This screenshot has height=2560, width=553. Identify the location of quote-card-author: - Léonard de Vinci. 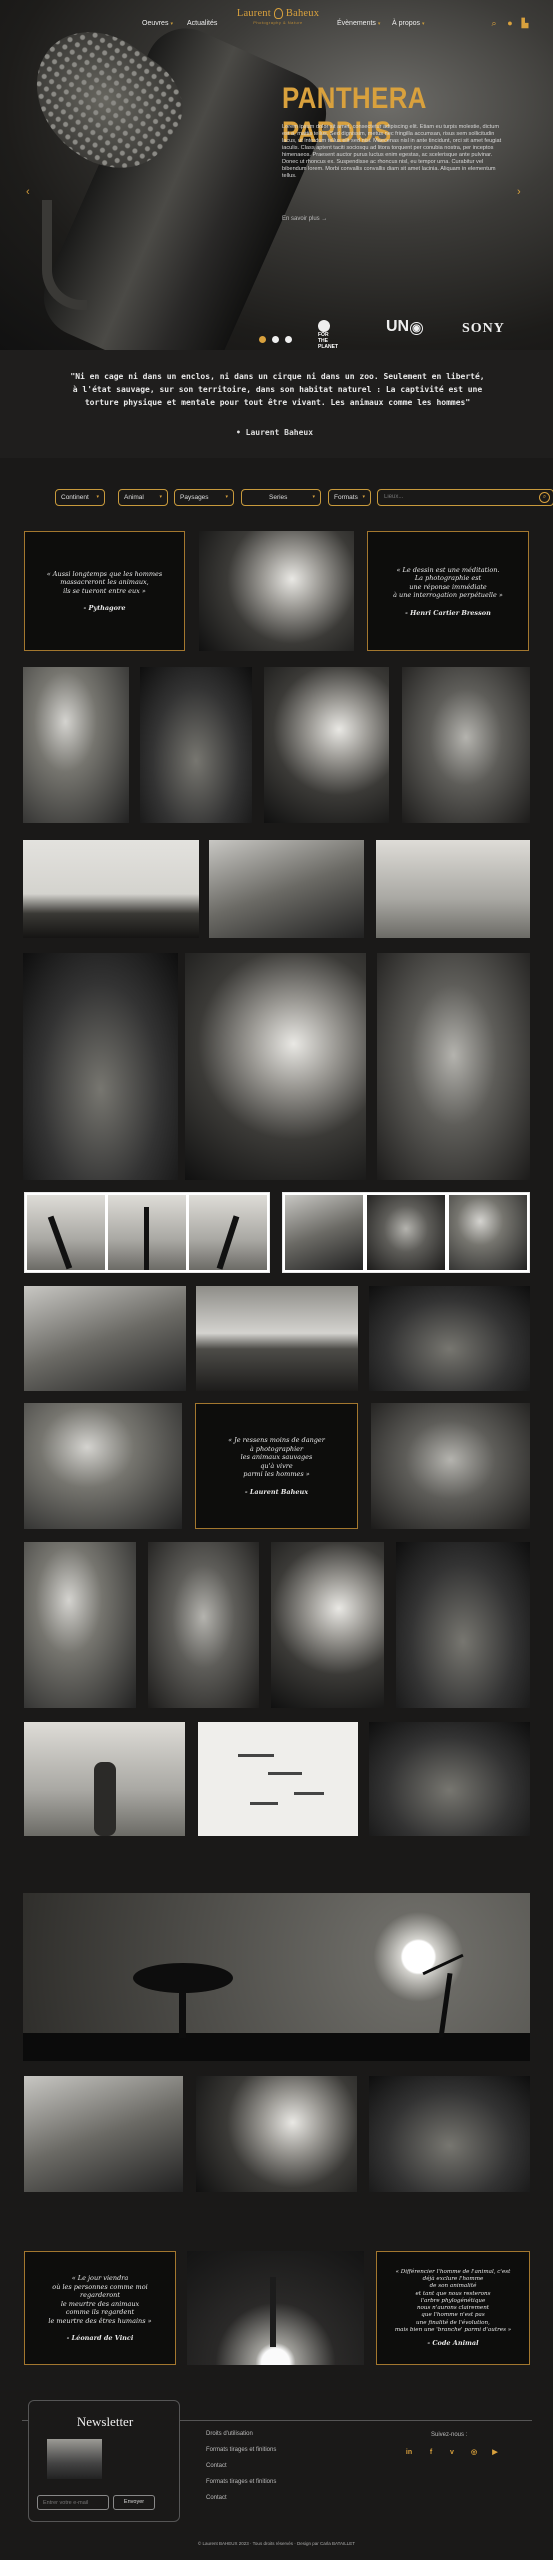
(100, 2338).